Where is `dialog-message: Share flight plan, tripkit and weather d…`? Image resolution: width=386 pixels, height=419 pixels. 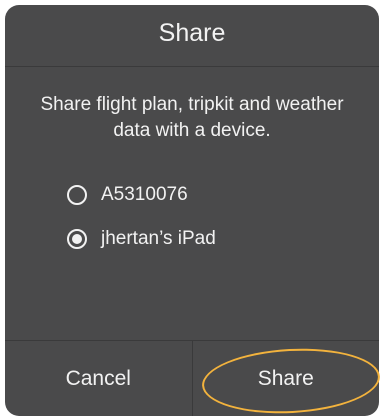 dialog-message: Share flight plan, tripkit and weather d… is located at coordinates (192, 117).